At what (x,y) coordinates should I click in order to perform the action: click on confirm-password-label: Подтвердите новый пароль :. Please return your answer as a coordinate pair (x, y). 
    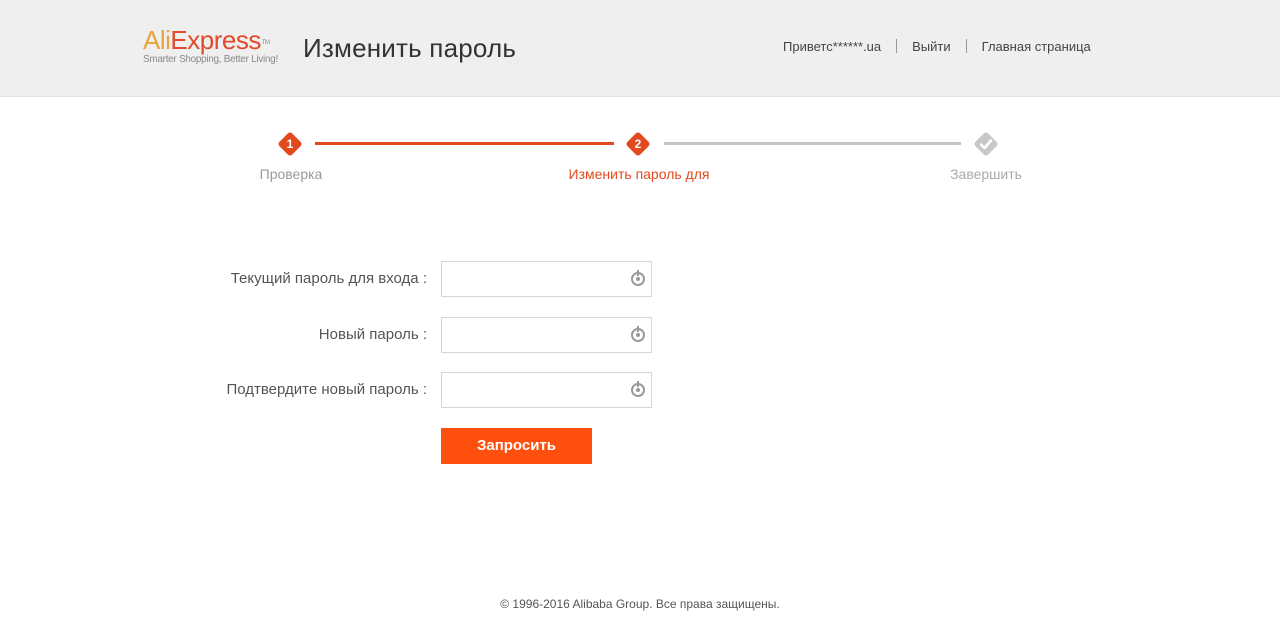
    Looking at the image, I should click on (326, 389).